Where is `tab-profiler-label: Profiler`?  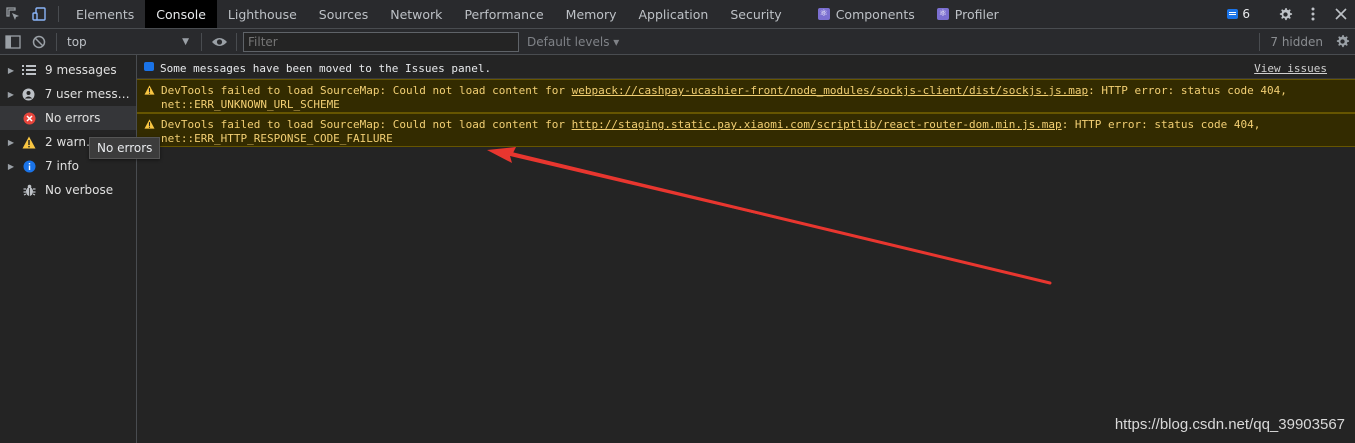 tab-profiler-label: Profiler is located at coordinates (976, 14).